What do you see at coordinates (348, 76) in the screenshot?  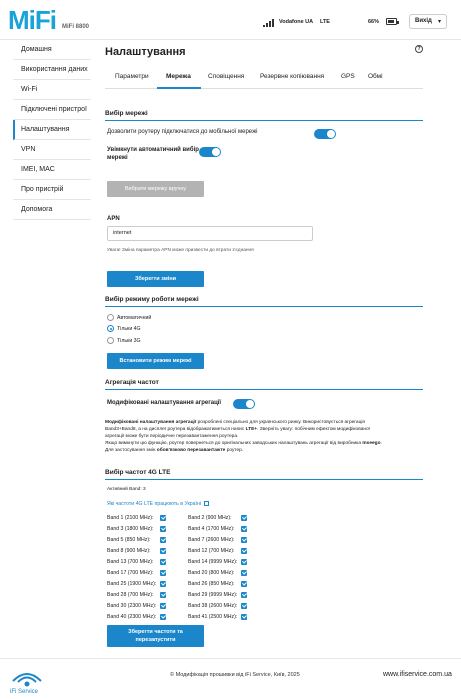 I see `tab-gps: GPS` at bounding box center [348, 76].